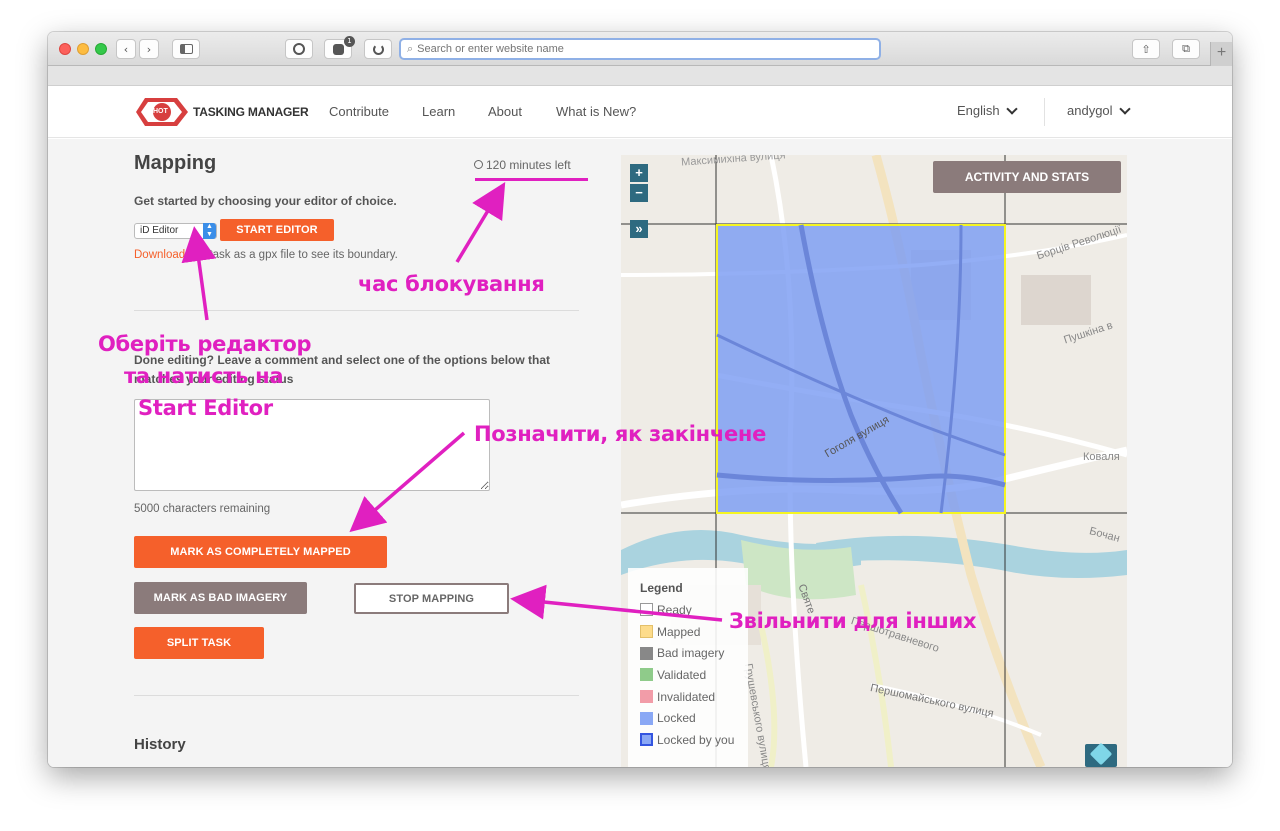 This screenshot has height=831, width=1280. What do you see at coordinates (679, 631) in the screenshot?
I see `legend-label: Mapped` at bounding box center [679, 631].